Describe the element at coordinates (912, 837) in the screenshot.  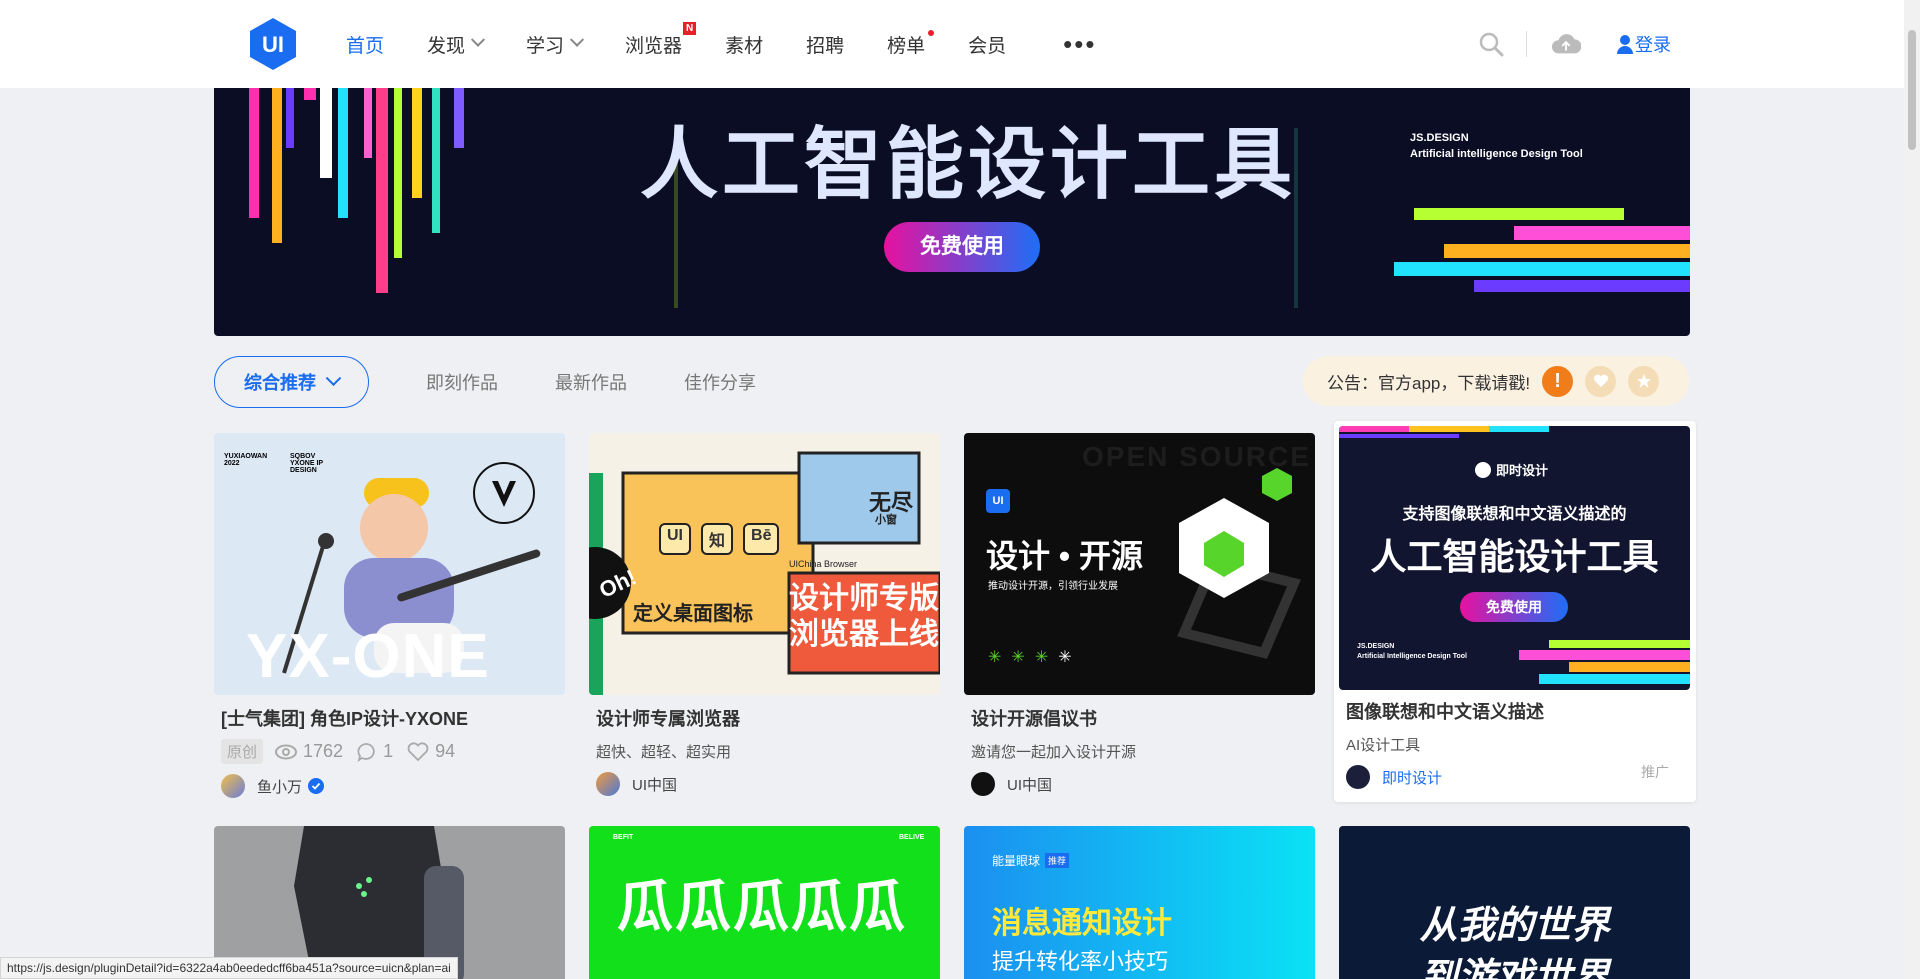
I see `thumb-caption: BELIVE` at that location.